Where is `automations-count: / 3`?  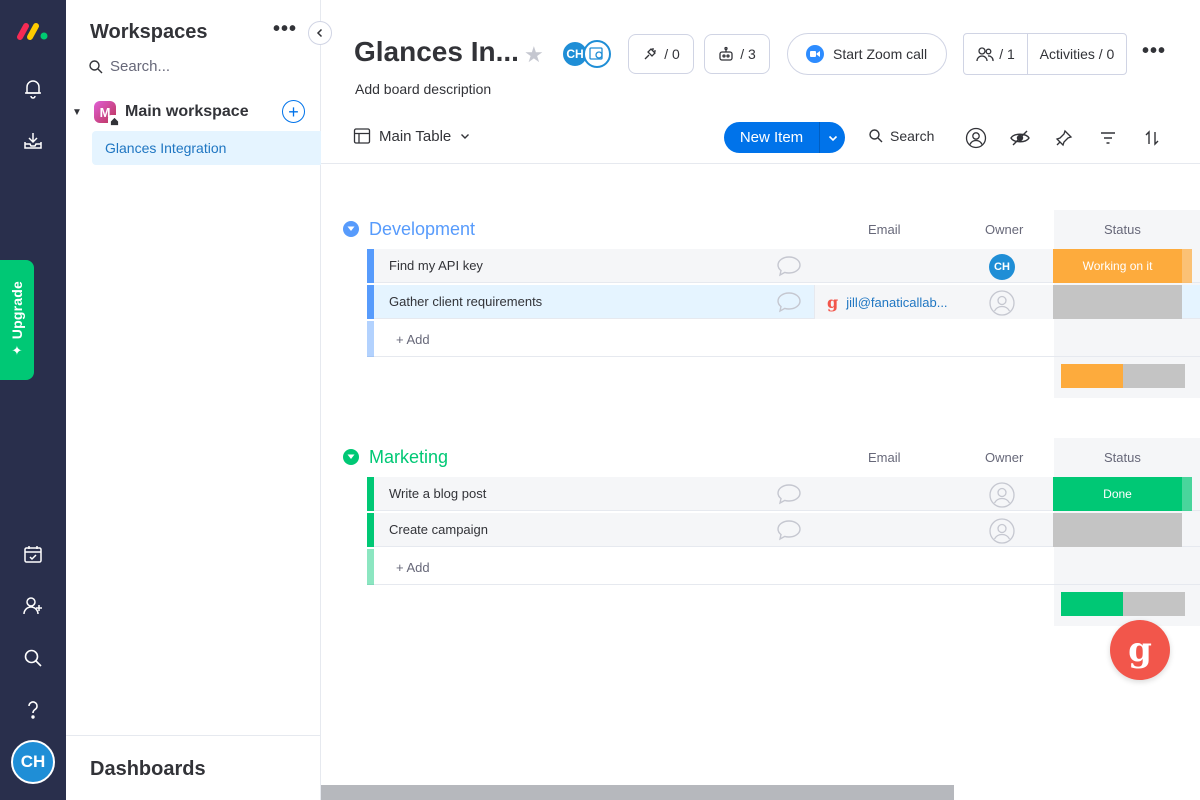
automations-count: / 3 is located at coordinates (748, 54).